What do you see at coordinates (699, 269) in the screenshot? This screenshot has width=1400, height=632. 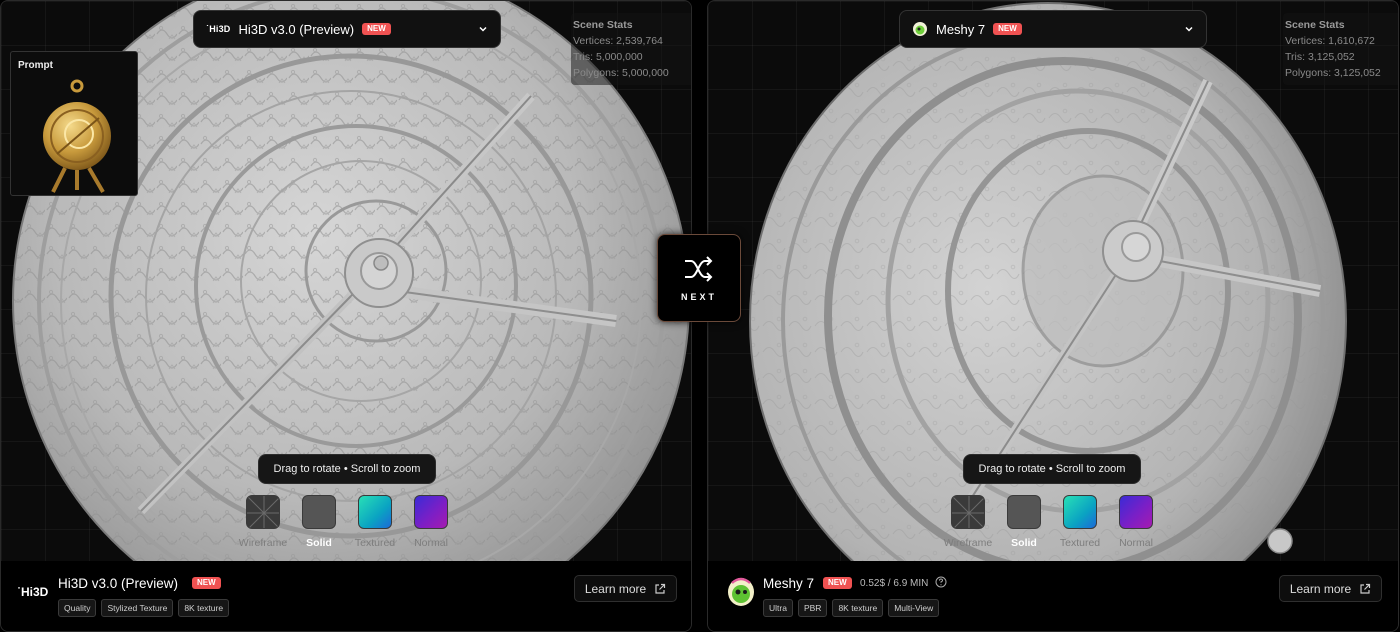 I see `shuffle-icon` at bounding box center [699, 269].